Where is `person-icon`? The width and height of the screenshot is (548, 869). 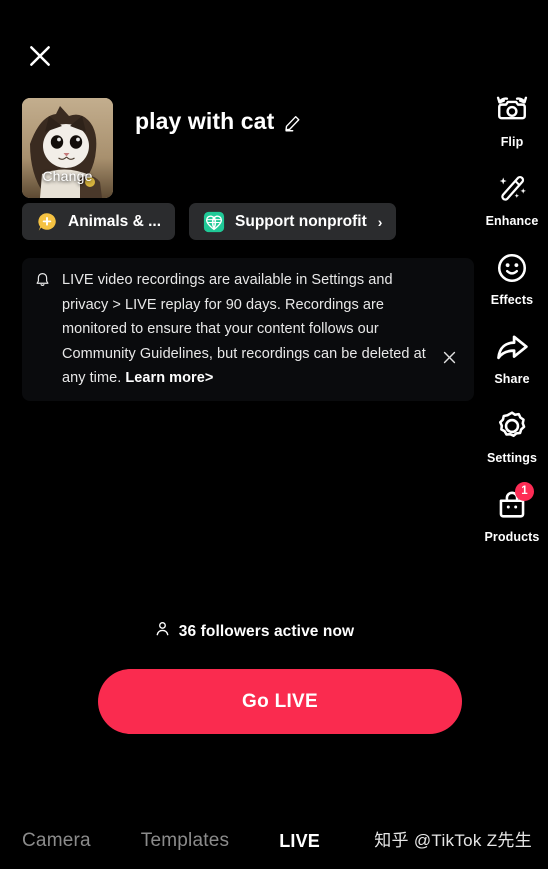 person-icon is located at coordinates (162, 631).